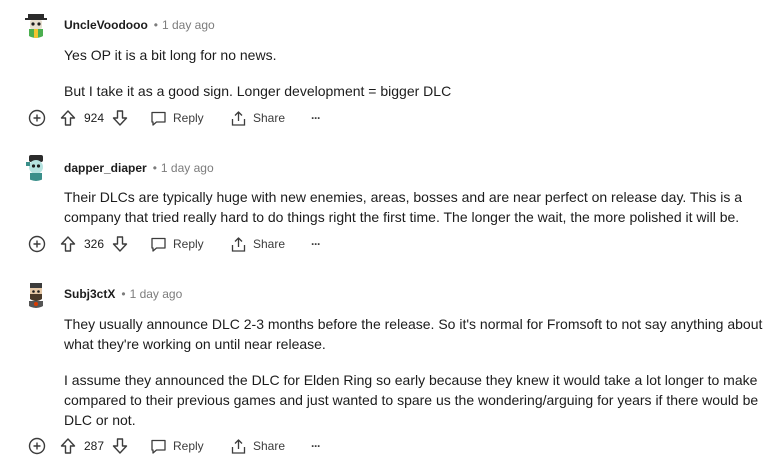  What do you see at coordinates (94, 446) in the screenshot?
I see `vote-score: 287` at bounding box center [94, 446].